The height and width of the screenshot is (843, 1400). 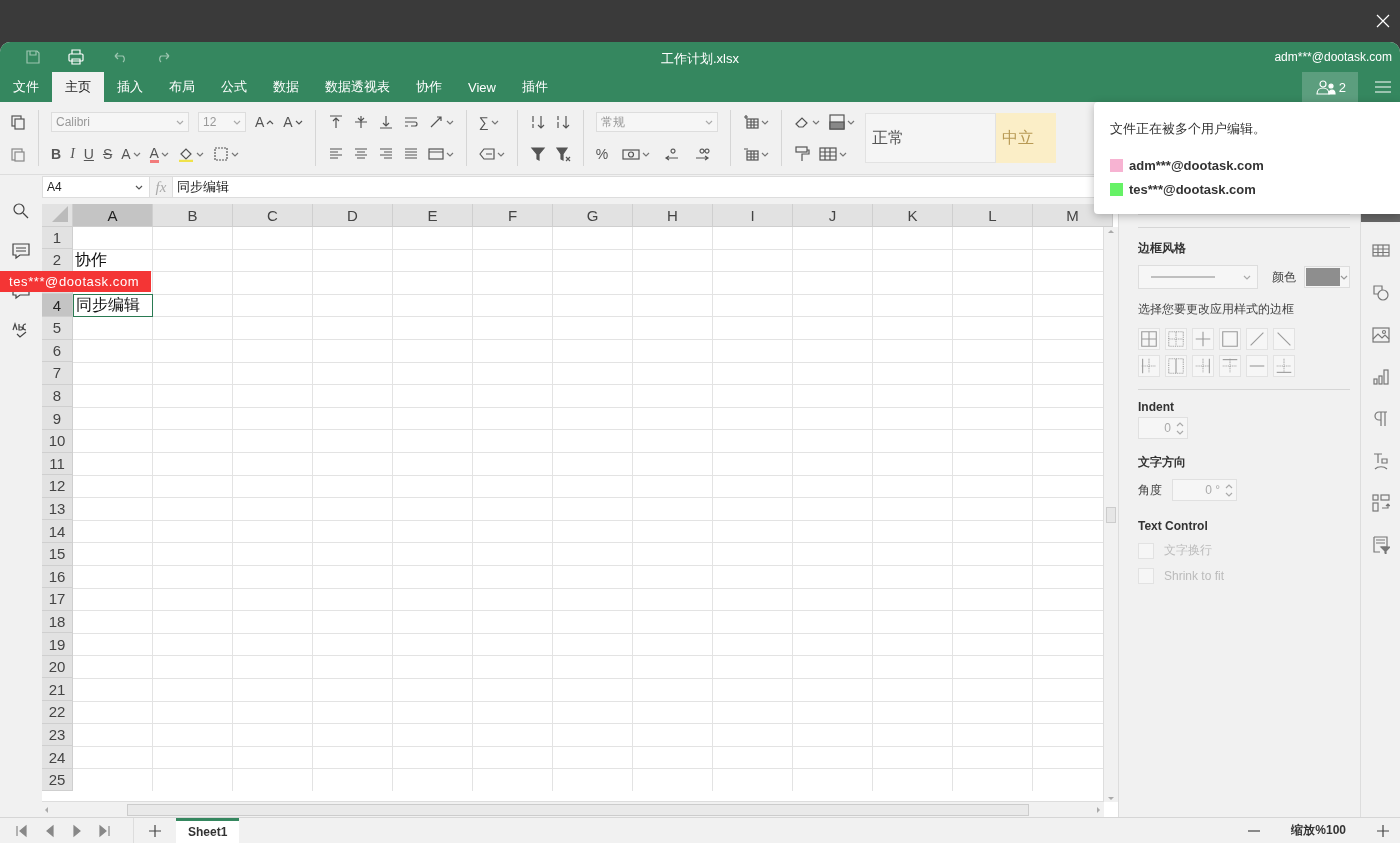 What do you see at coordinates (57, 373) in the screenshot?
I see `row-header: 7` at bounding box center [57, 373].